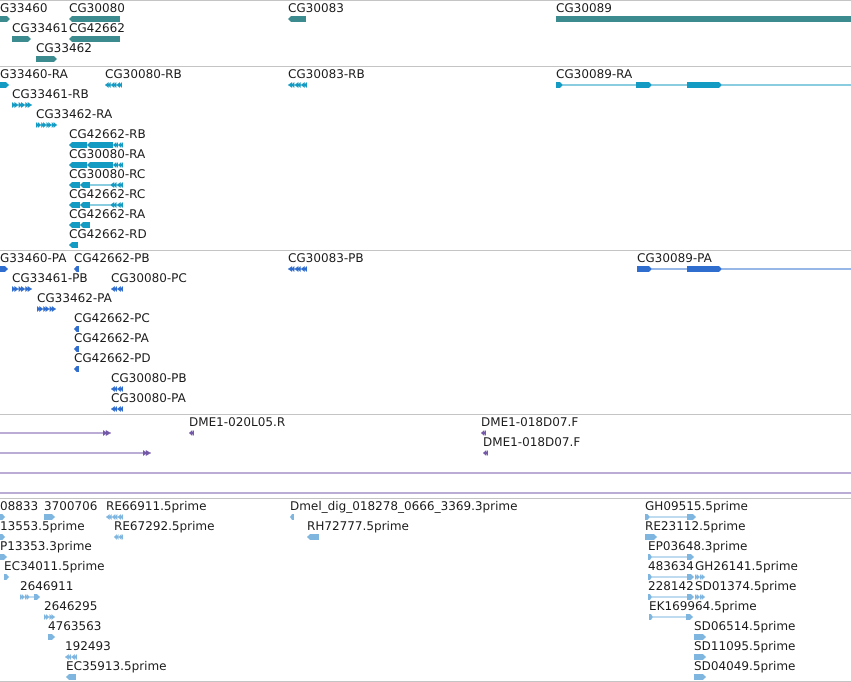  I want to click on feature-label: EK169964.5prime, so click(703, 606).